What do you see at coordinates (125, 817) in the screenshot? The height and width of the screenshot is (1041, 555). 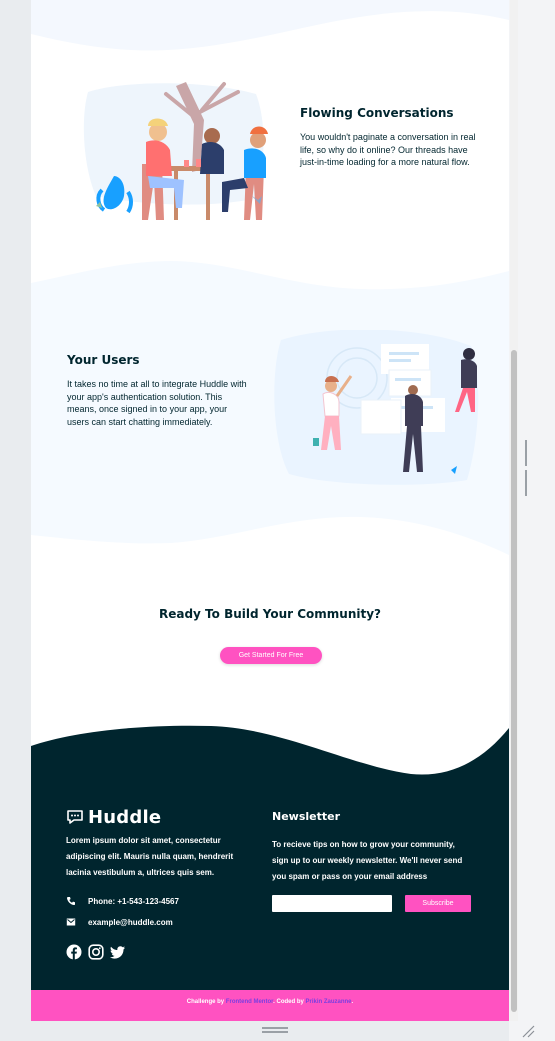 I see `brand-name: Huddle` at bounding box center [125, 817].